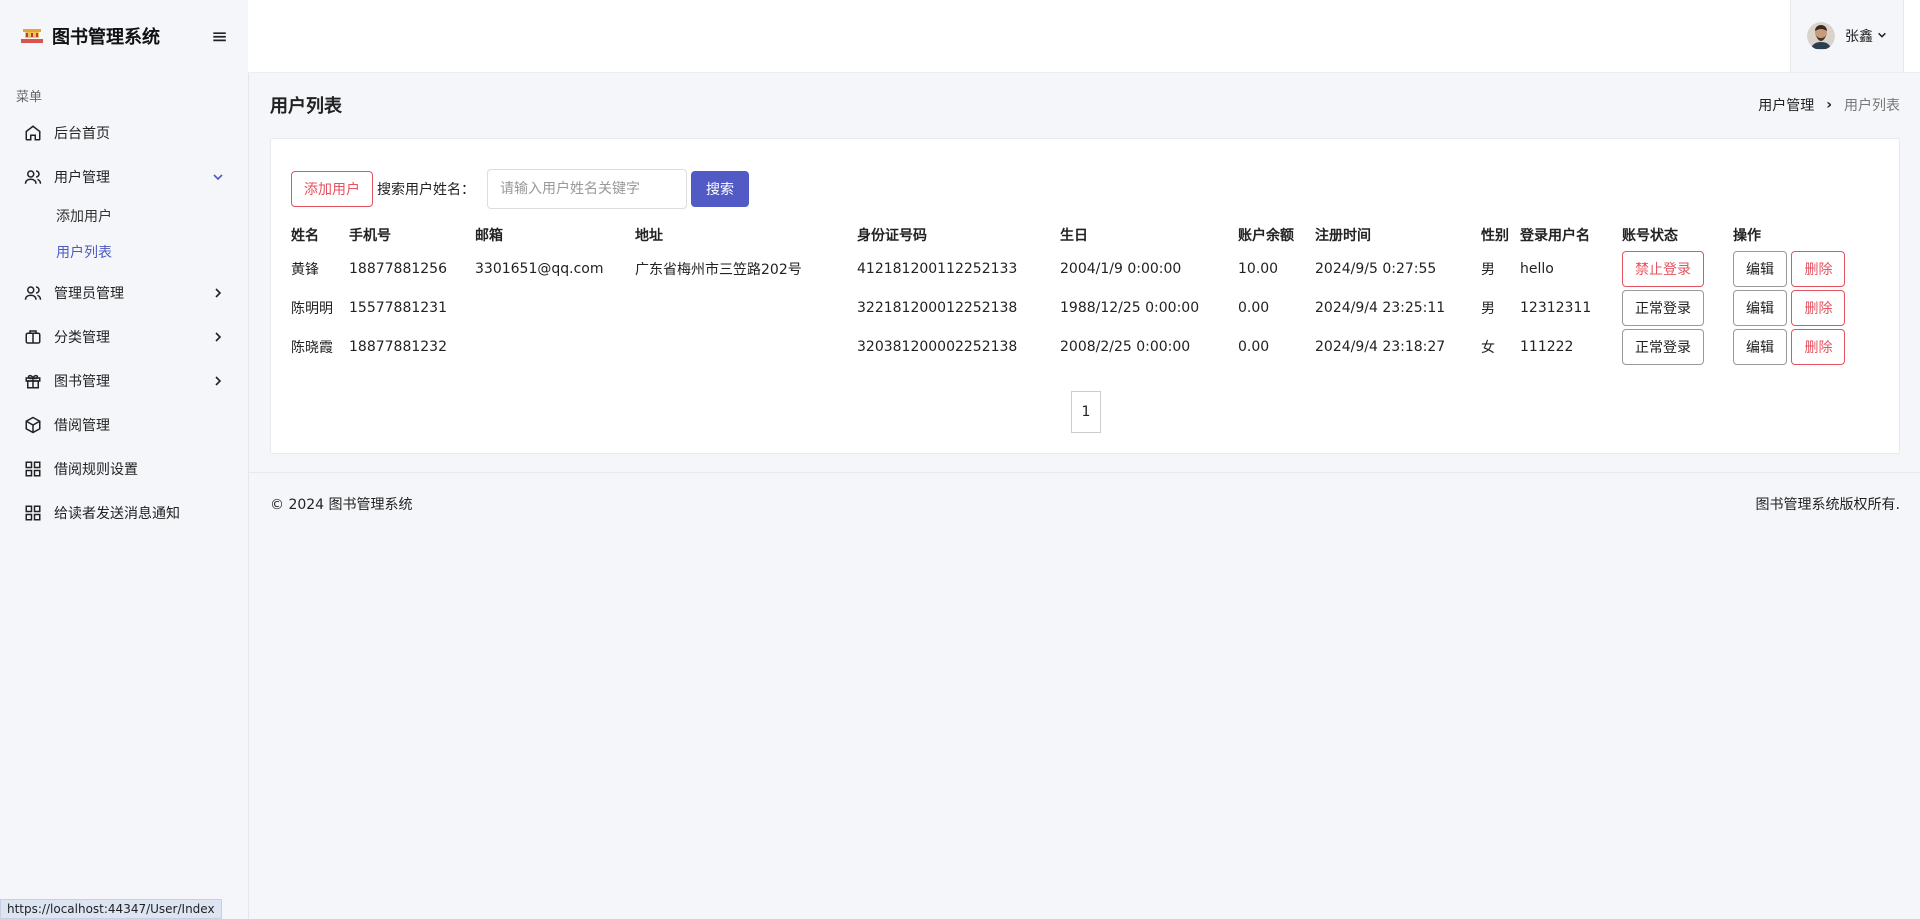  Describe the element at coordinates (33, 133) in the screenshot. I see `home-icon` at that location.